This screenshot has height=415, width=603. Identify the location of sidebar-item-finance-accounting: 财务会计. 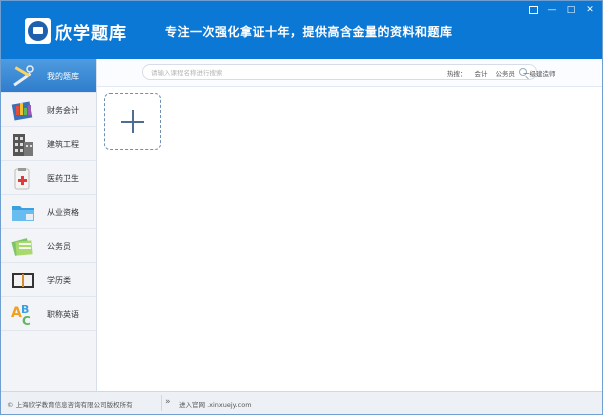
(48, 110).